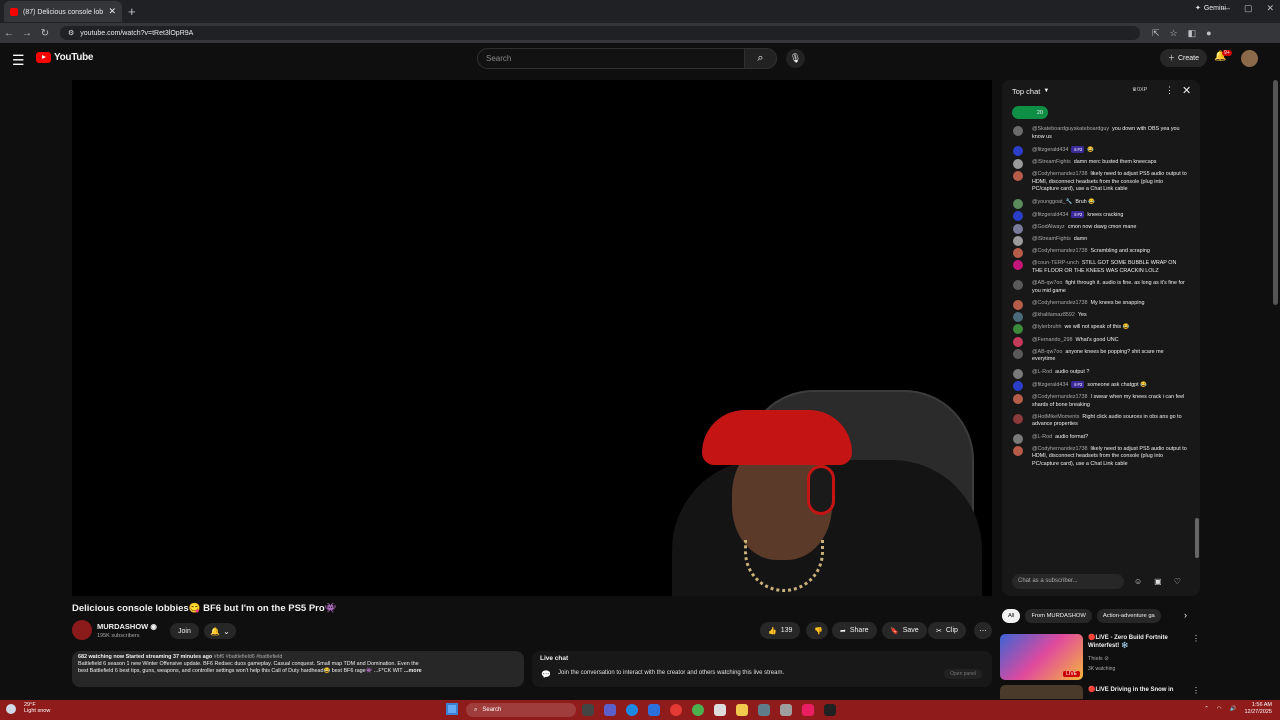 This screenshot has width=1280, height=720. I want to click on chip-from-channel: From MURDASHOW, so click(1058, 616).